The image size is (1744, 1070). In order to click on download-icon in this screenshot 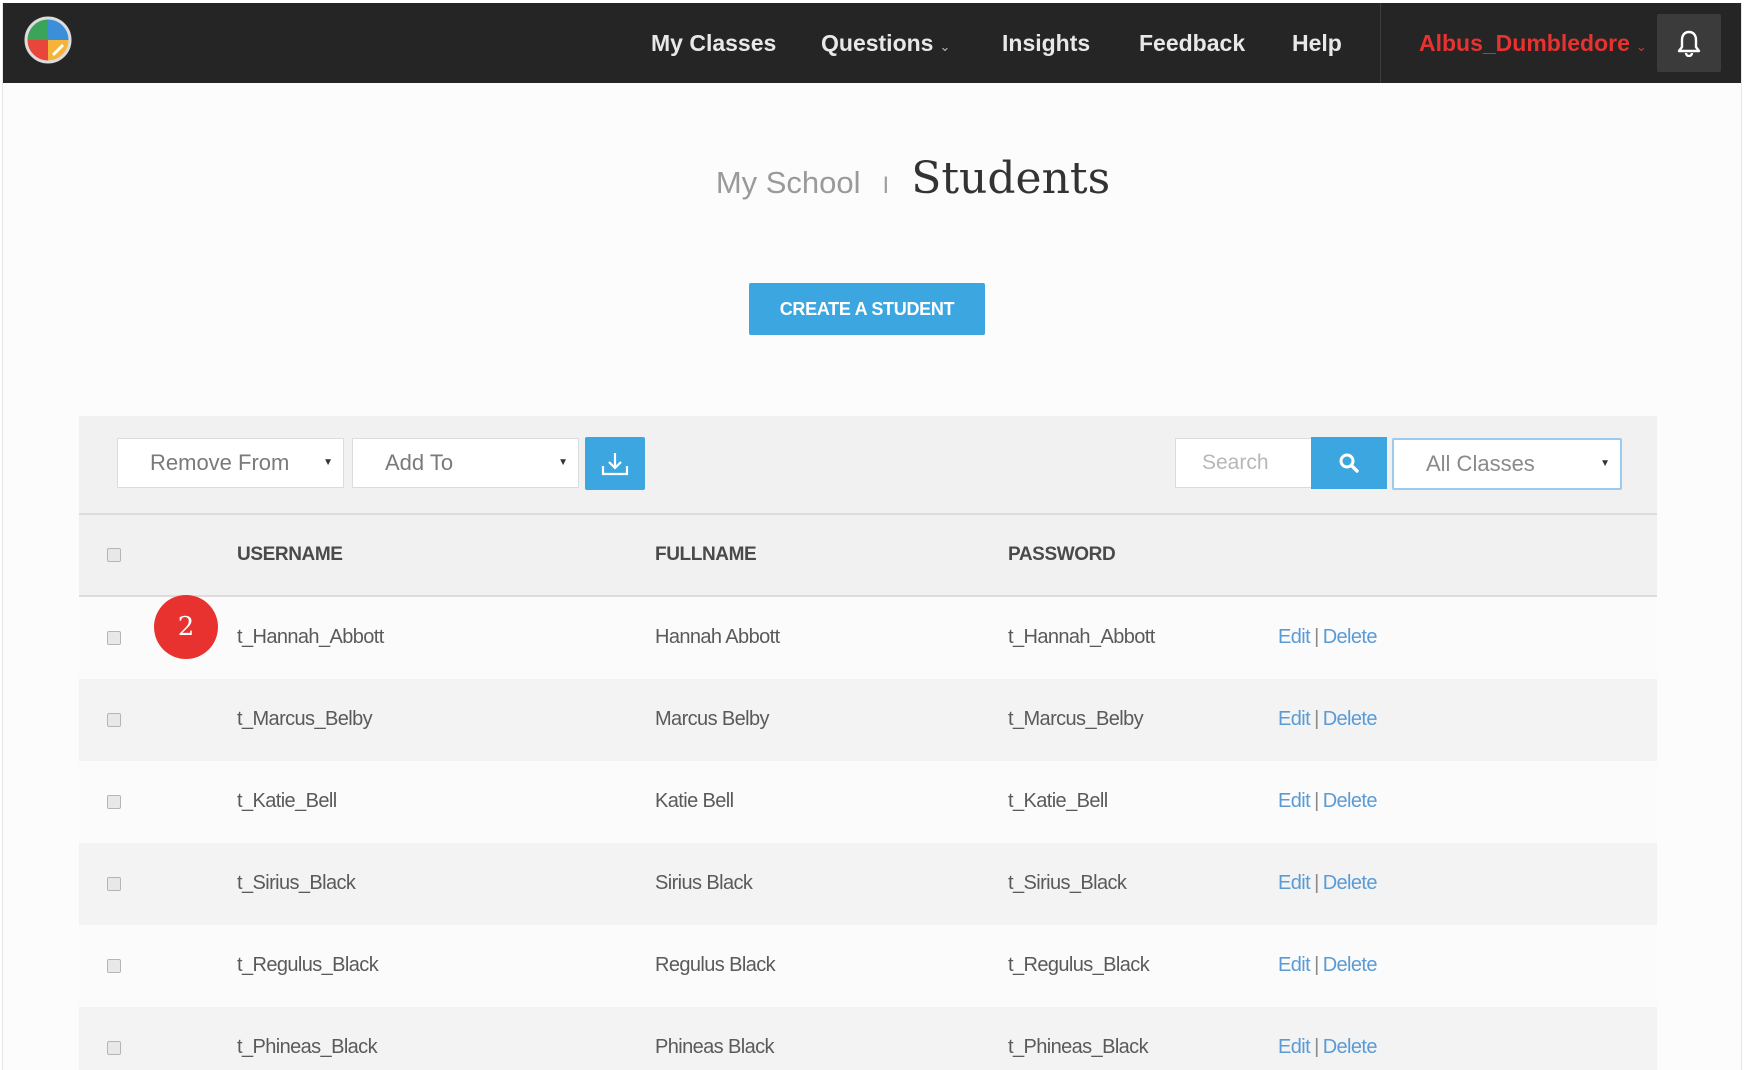, I will do `click(615, 463)`.